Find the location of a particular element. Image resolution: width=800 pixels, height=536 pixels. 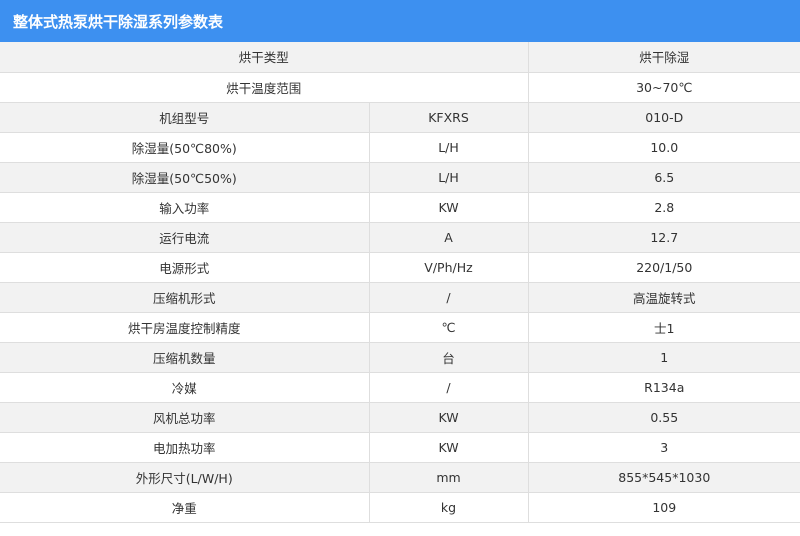

table-row: 除湿量(50℃80%) L/H 10.0 is located at coordinates (400, 147).